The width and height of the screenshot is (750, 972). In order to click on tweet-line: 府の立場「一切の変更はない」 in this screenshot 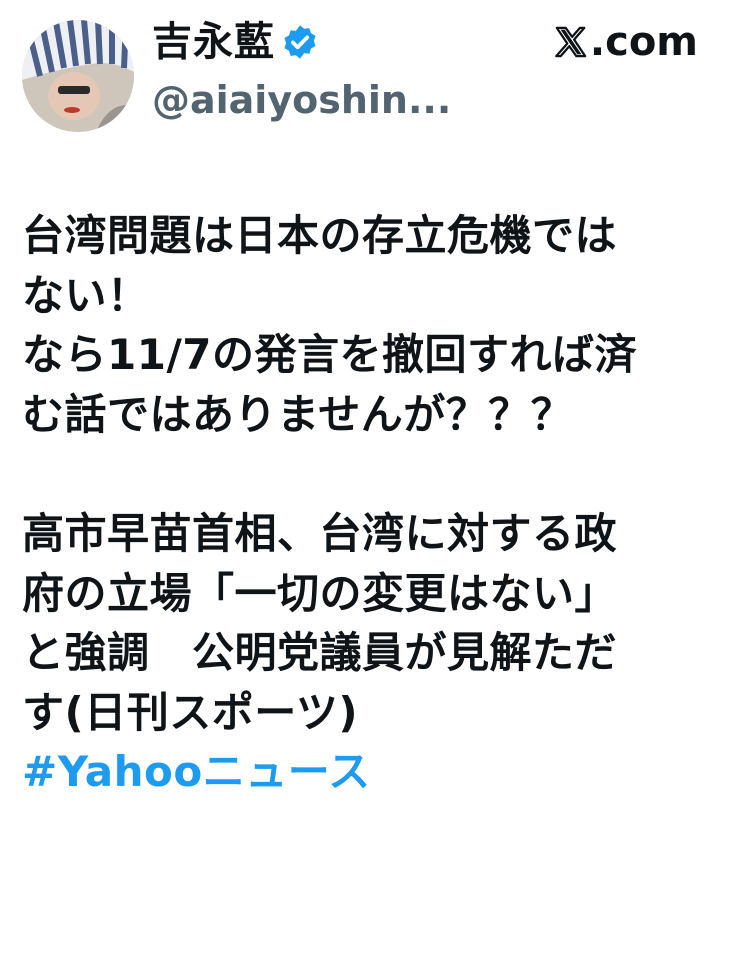, I will do `click(320, 593)`.